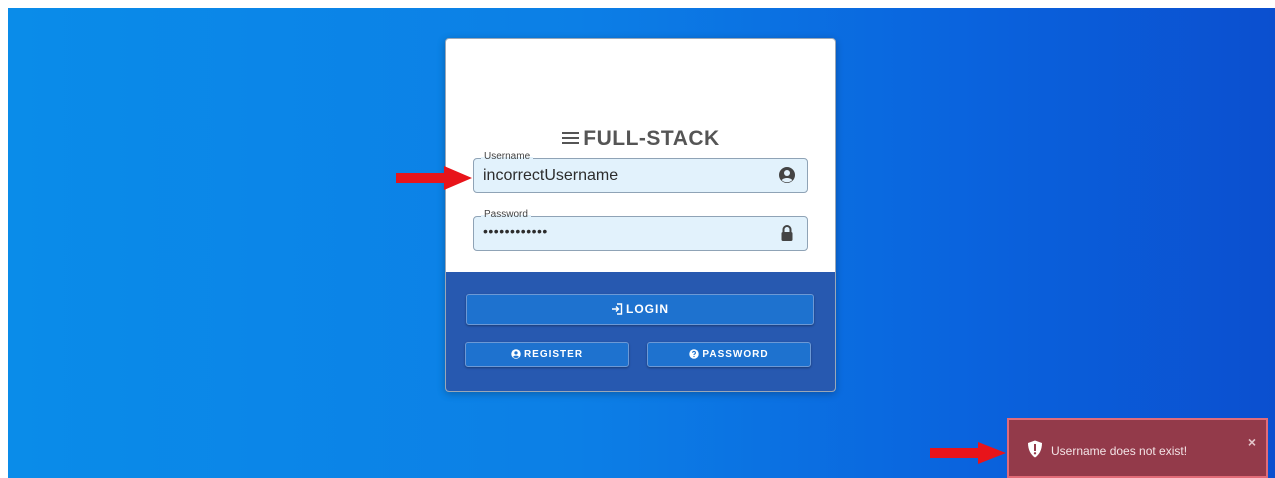 The width and height of the screenshot is (1275, 478). What do you see at coordinates (434, 178) in the screenshot?
I see `red-arrow-annotation-username` at bounding box center [434, 178].